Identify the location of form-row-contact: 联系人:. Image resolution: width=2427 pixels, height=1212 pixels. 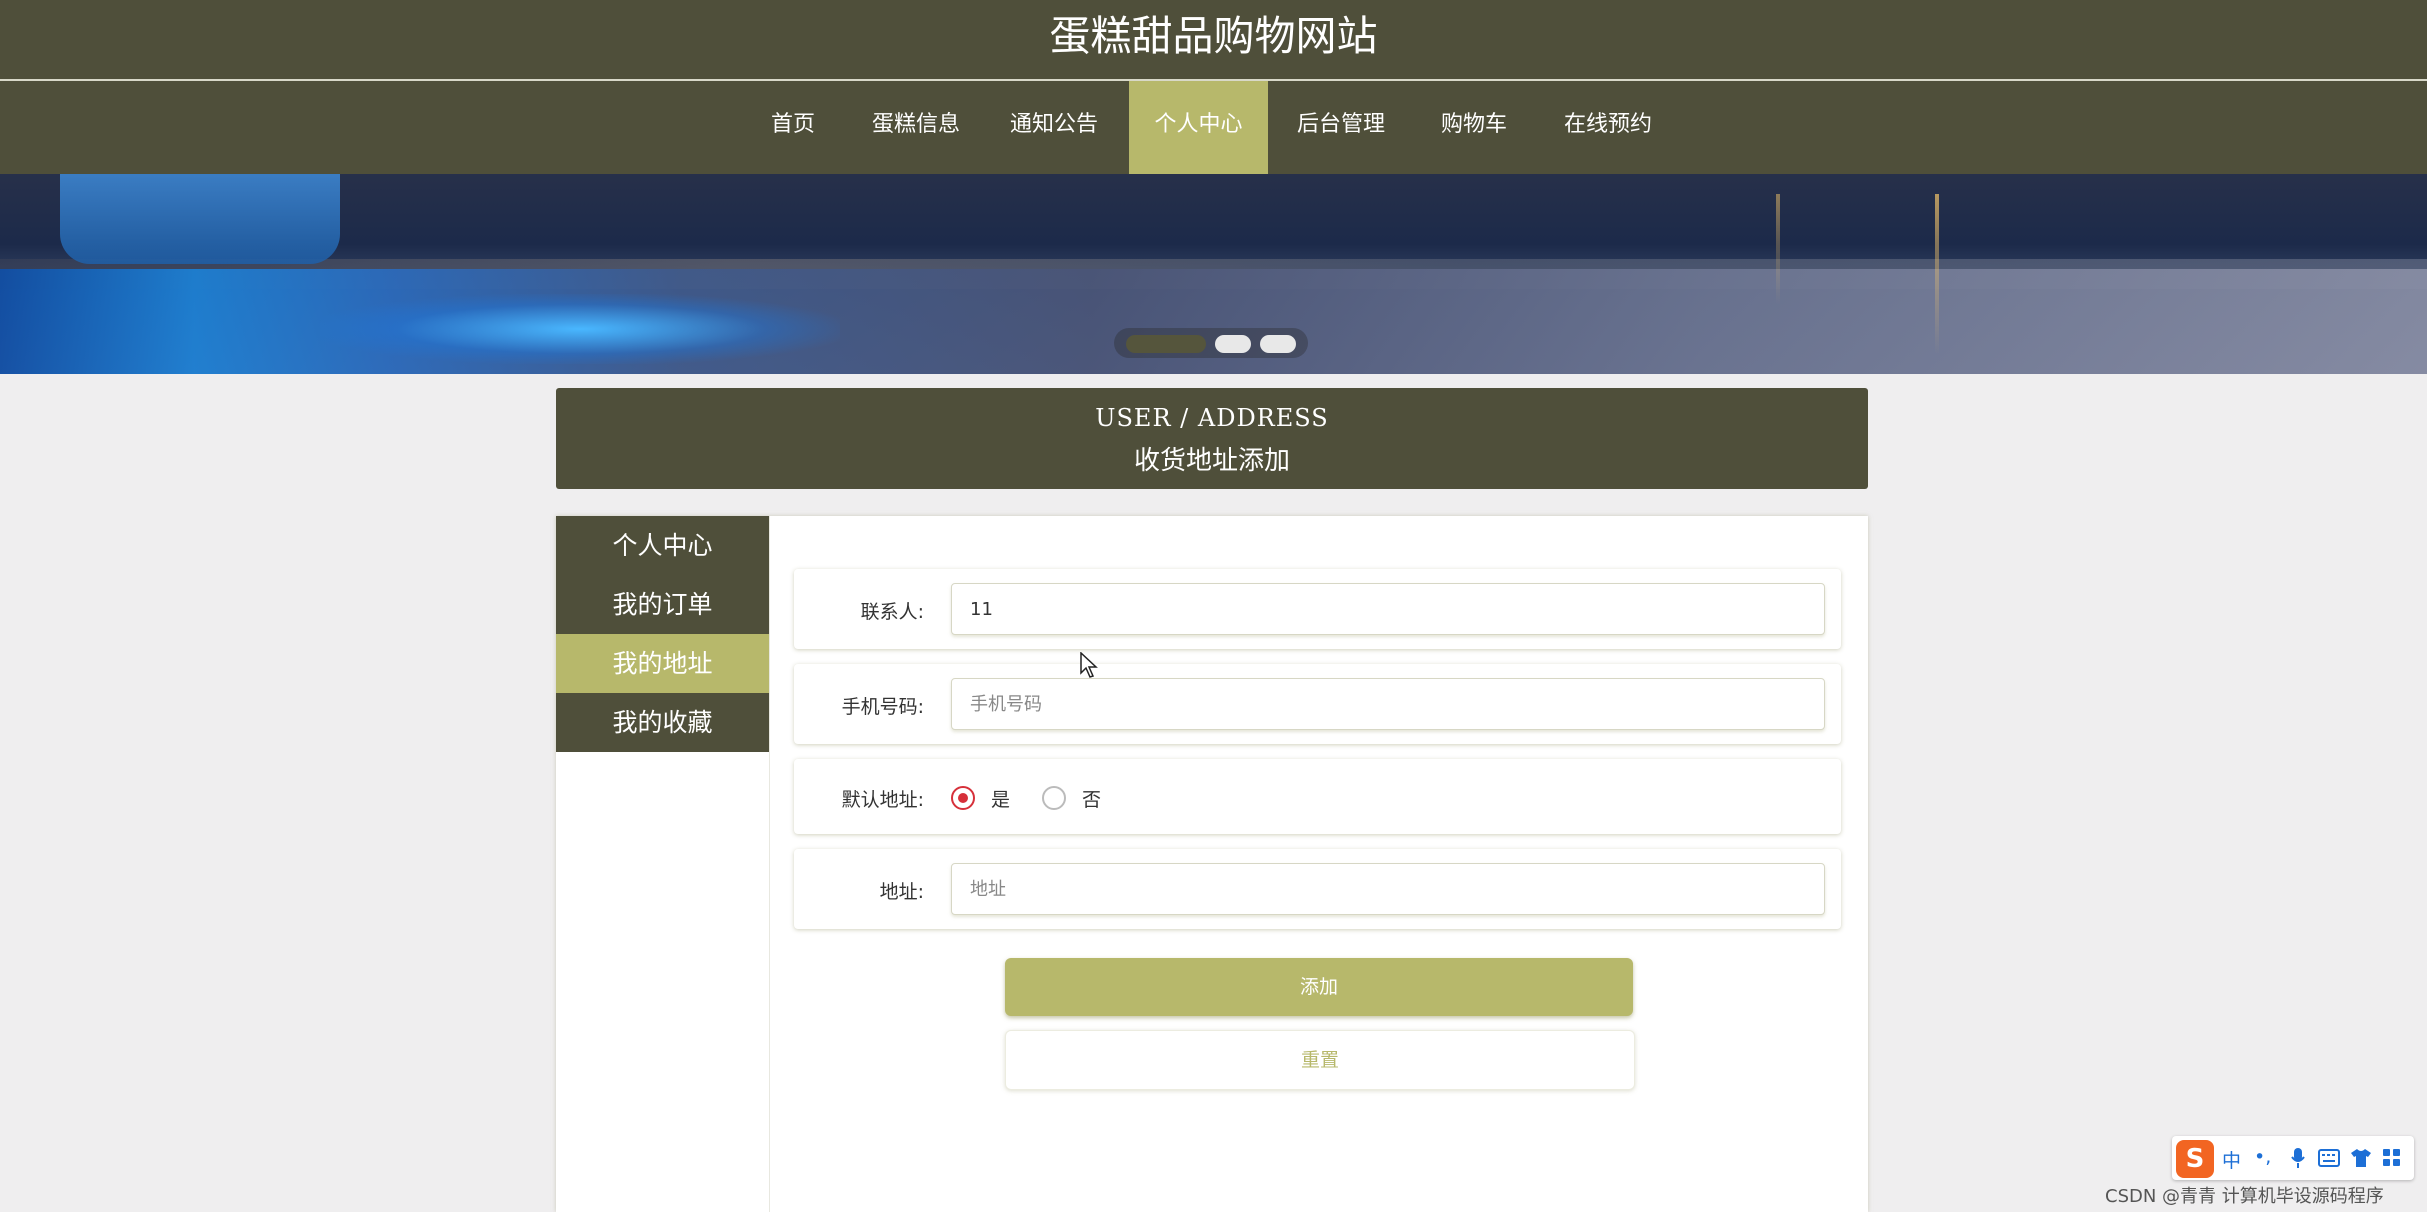
(1317, 609).